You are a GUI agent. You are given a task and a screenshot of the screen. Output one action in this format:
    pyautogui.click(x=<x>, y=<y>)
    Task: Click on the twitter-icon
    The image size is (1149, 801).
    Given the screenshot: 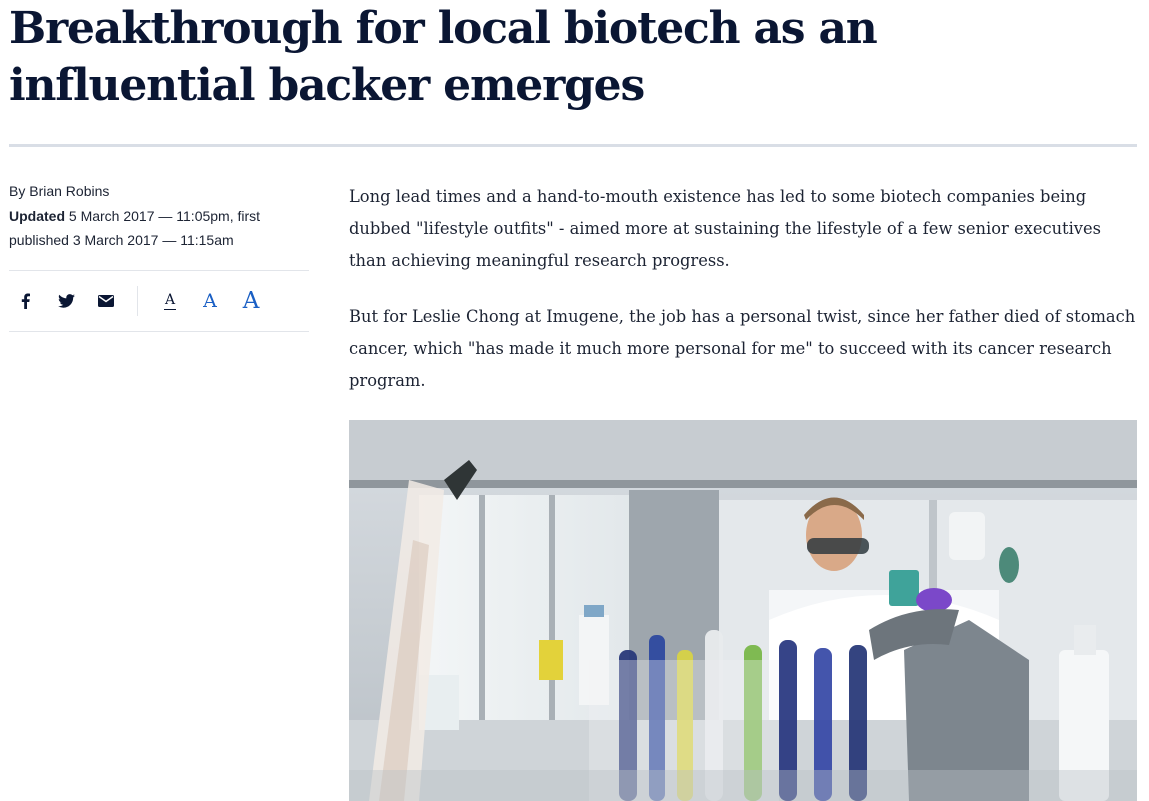 What is the action you would take?
    pyautogui.click(x=66, y=301)
    